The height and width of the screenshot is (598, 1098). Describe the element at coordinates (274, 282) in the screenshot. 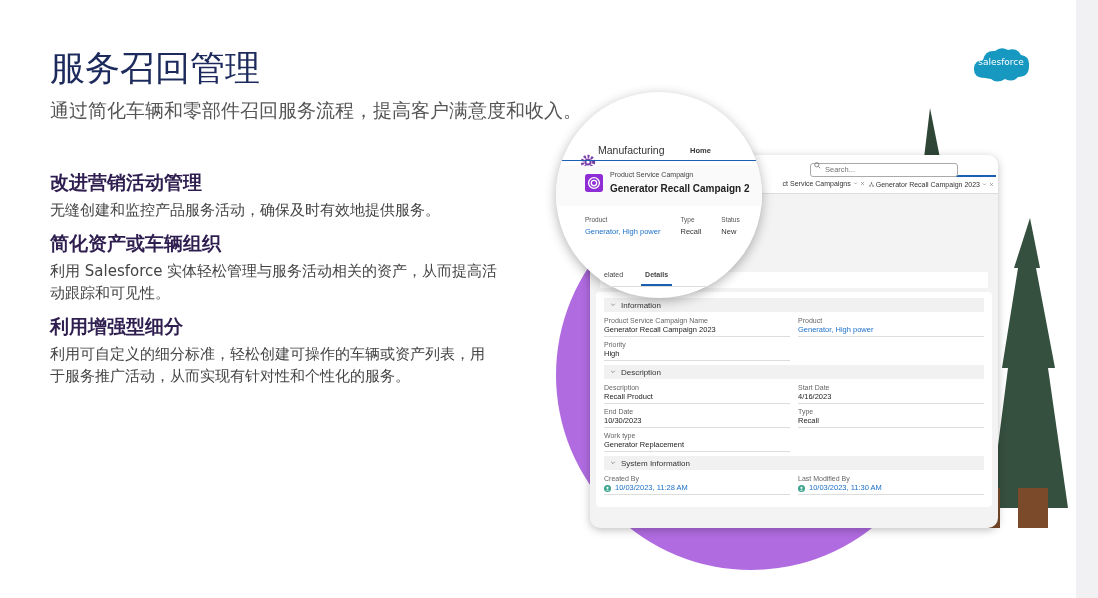

I see `feature-description: 利用 Salesforce 实体轻松管理与服务活动相关的资产，从而提高活动跟踪和可见性。` at that location.